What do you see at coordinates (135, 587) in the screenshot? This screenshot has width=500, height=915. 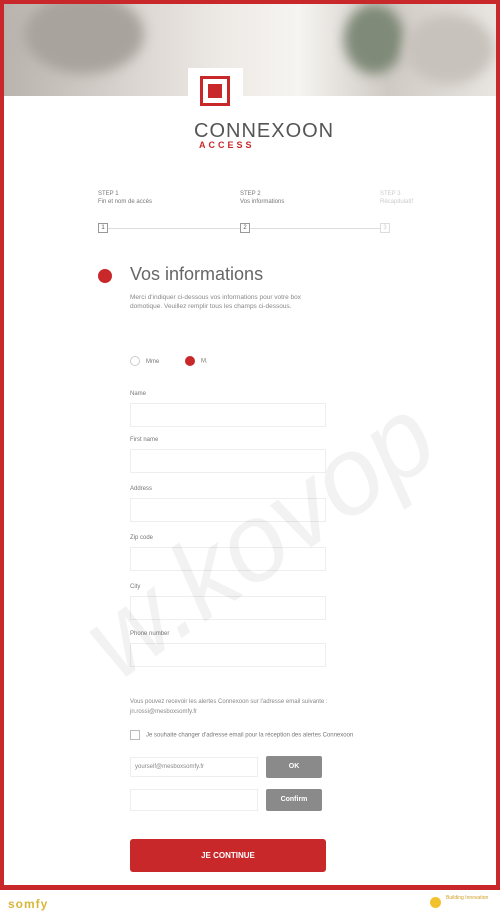 I see `city-label: City` at bounding box center [135, 587].